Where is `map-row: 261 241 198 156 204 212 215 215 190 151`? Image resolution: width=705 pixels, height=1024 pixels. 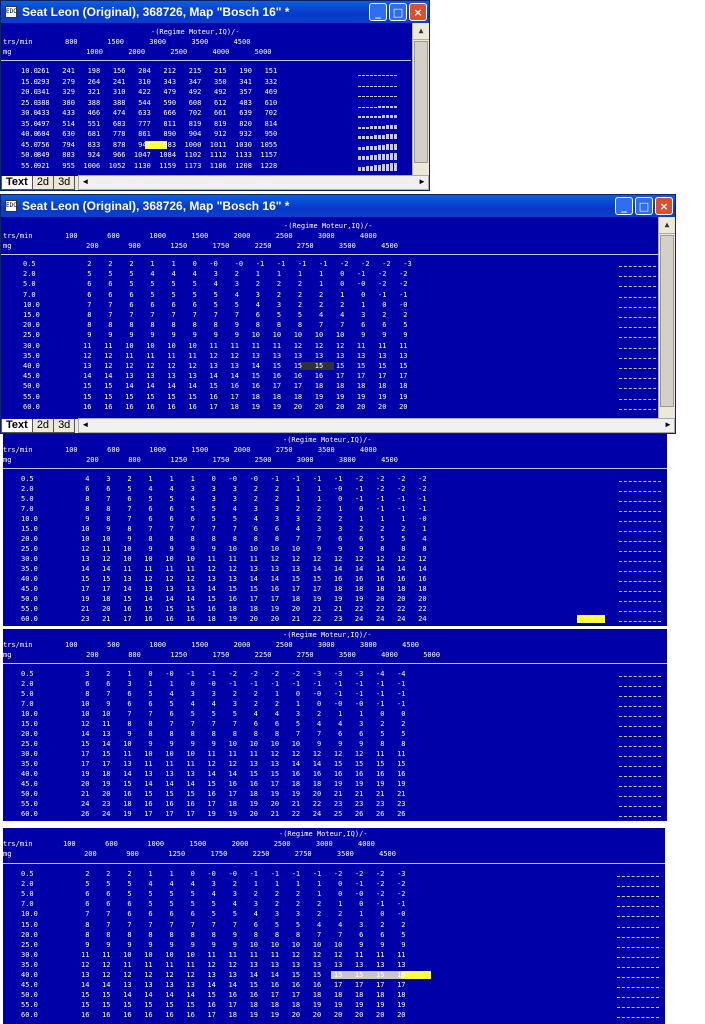 map-row: 261 241 198 156 204 212 215 215 190 151 is located at coordinates (157, 71).